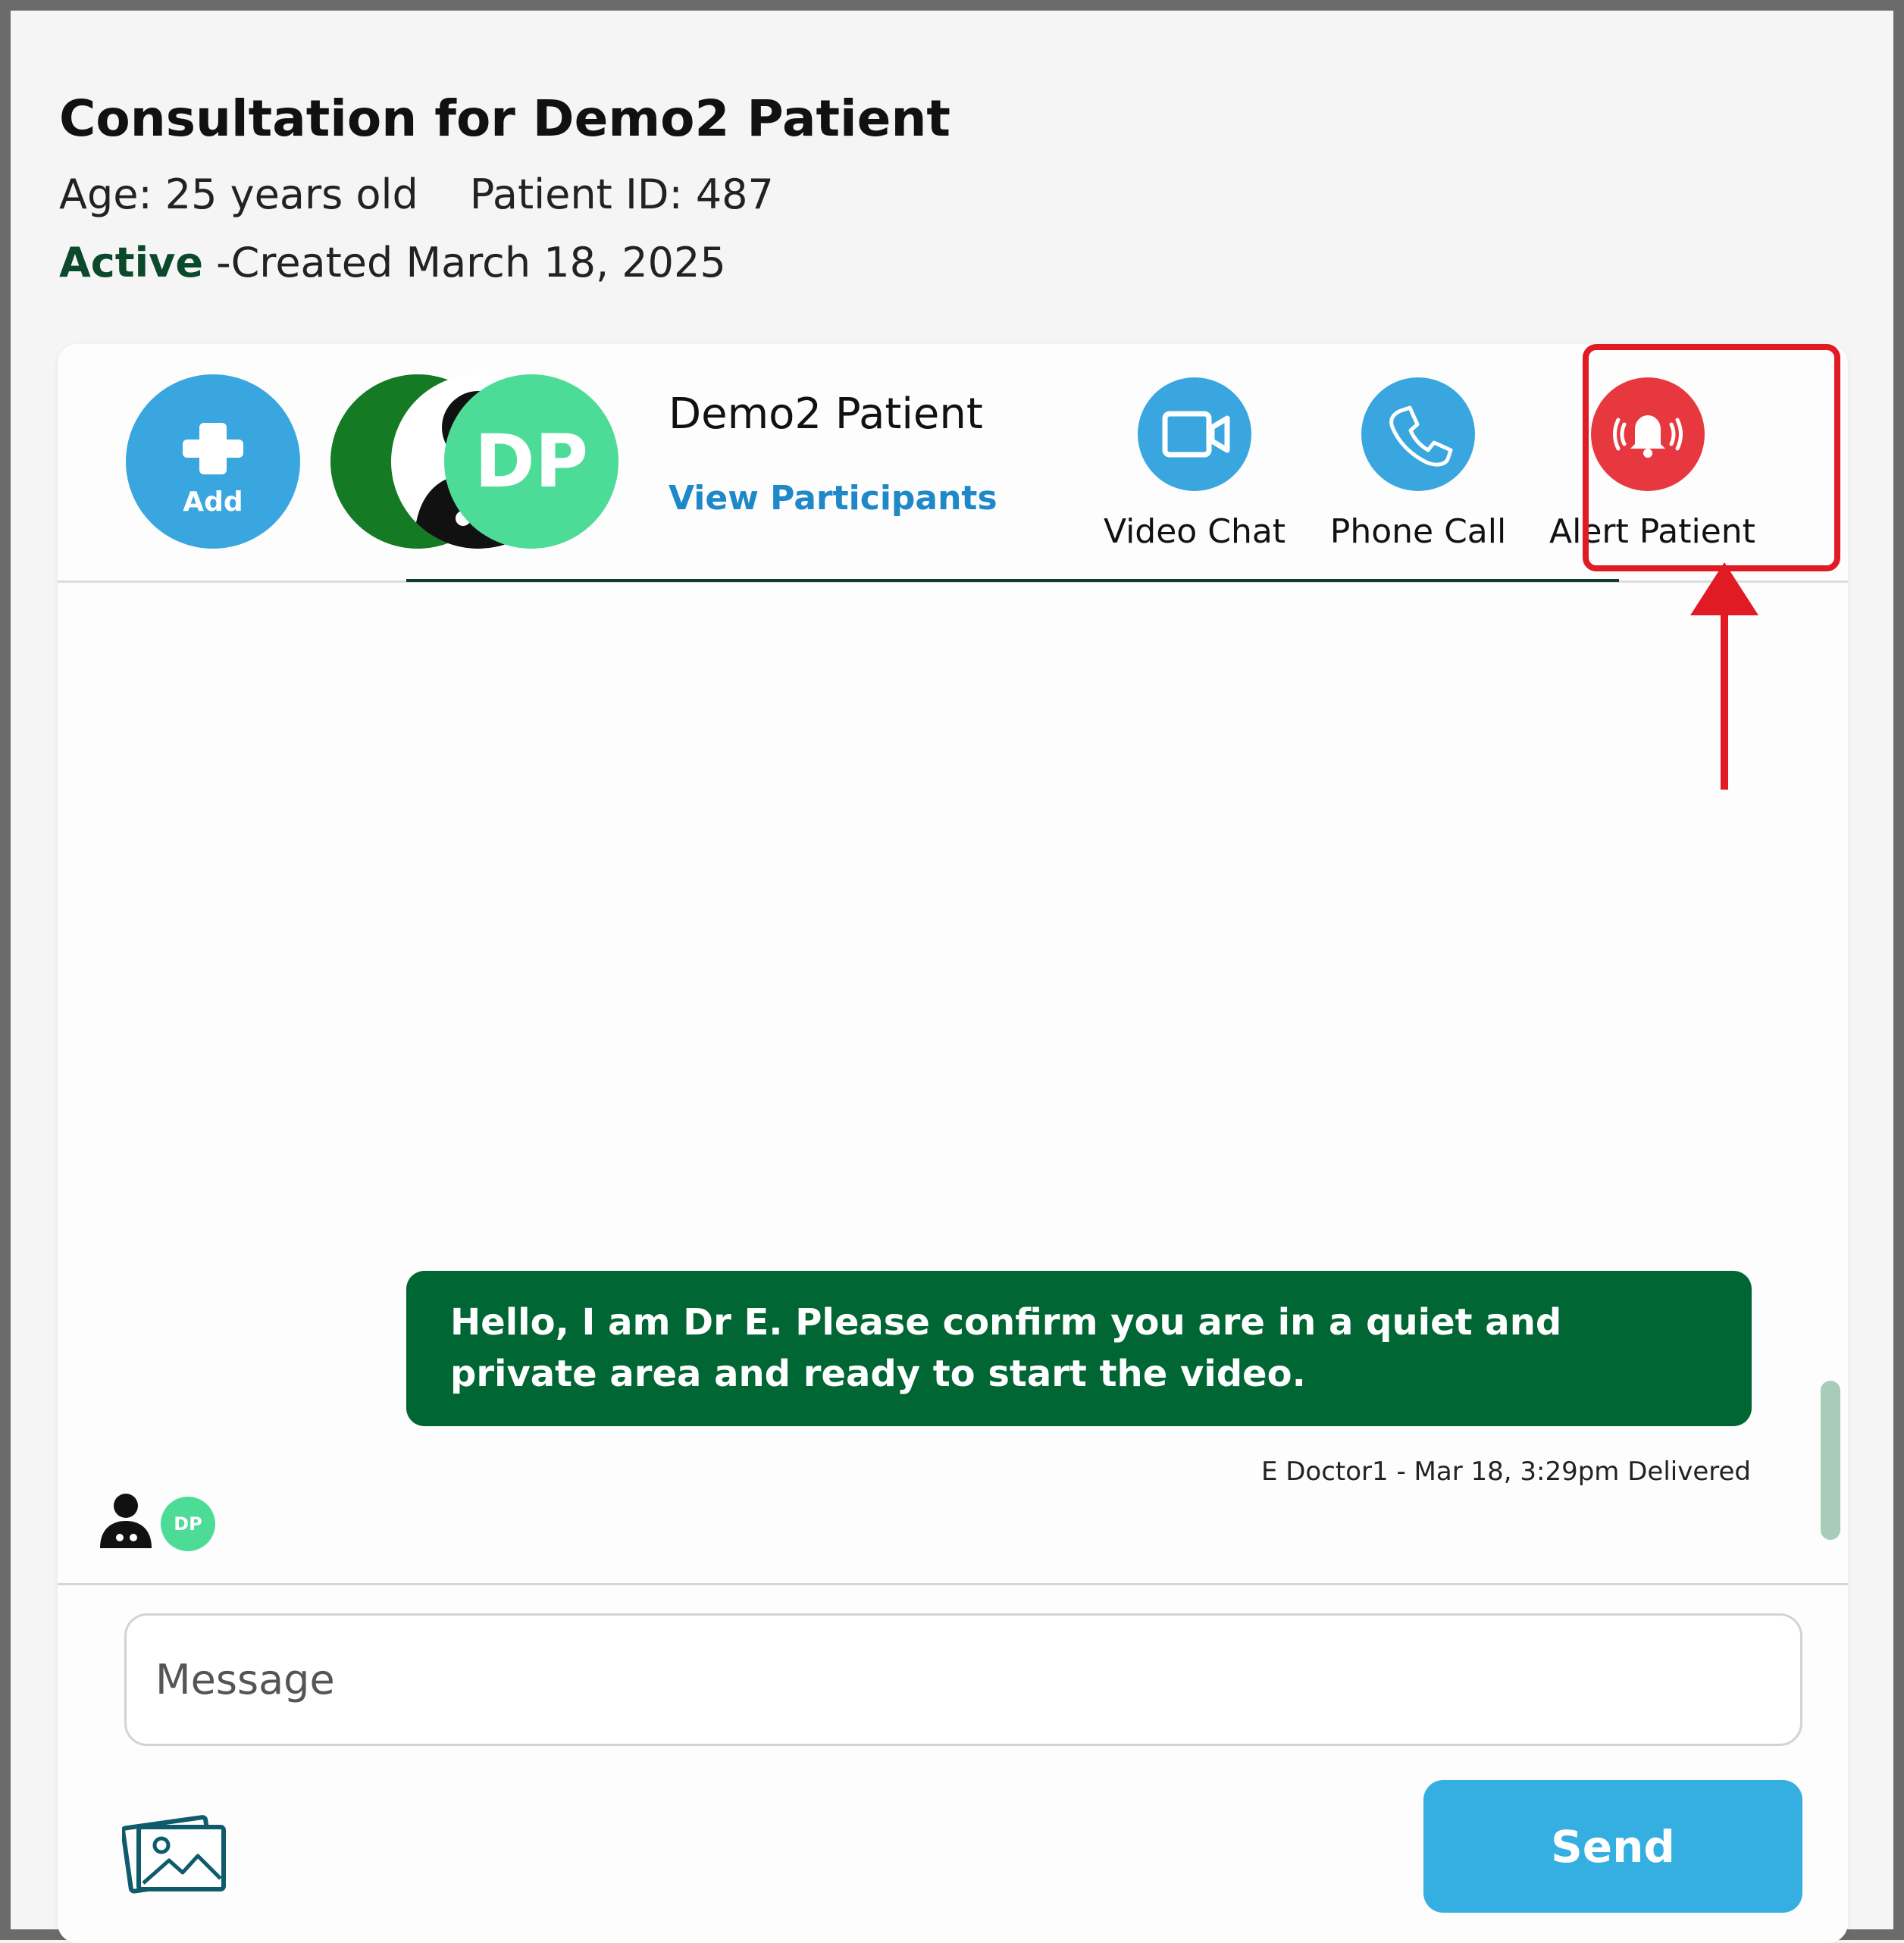 This screenshot has width=1904, height=1943. Describe the element at coordinates (1612, 1846) in the screenshot. I see `send-button: Send` at that location.